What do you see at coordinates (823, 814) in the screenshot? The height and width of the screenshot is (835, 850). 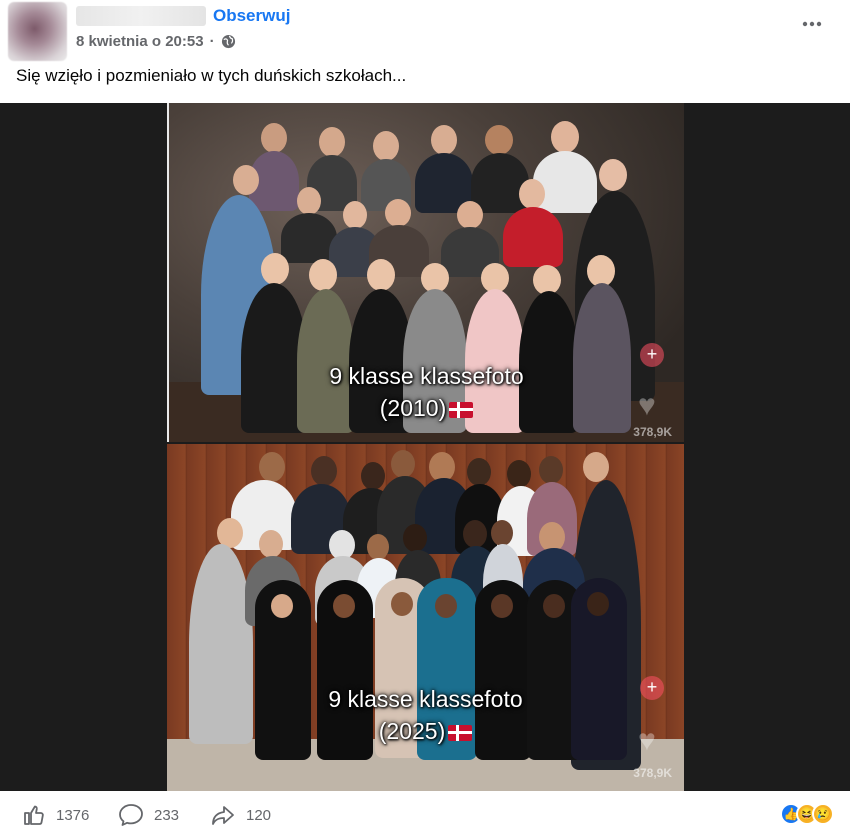 I see `sad-reaction-icon: 😢` at bounding box center [823, 814].